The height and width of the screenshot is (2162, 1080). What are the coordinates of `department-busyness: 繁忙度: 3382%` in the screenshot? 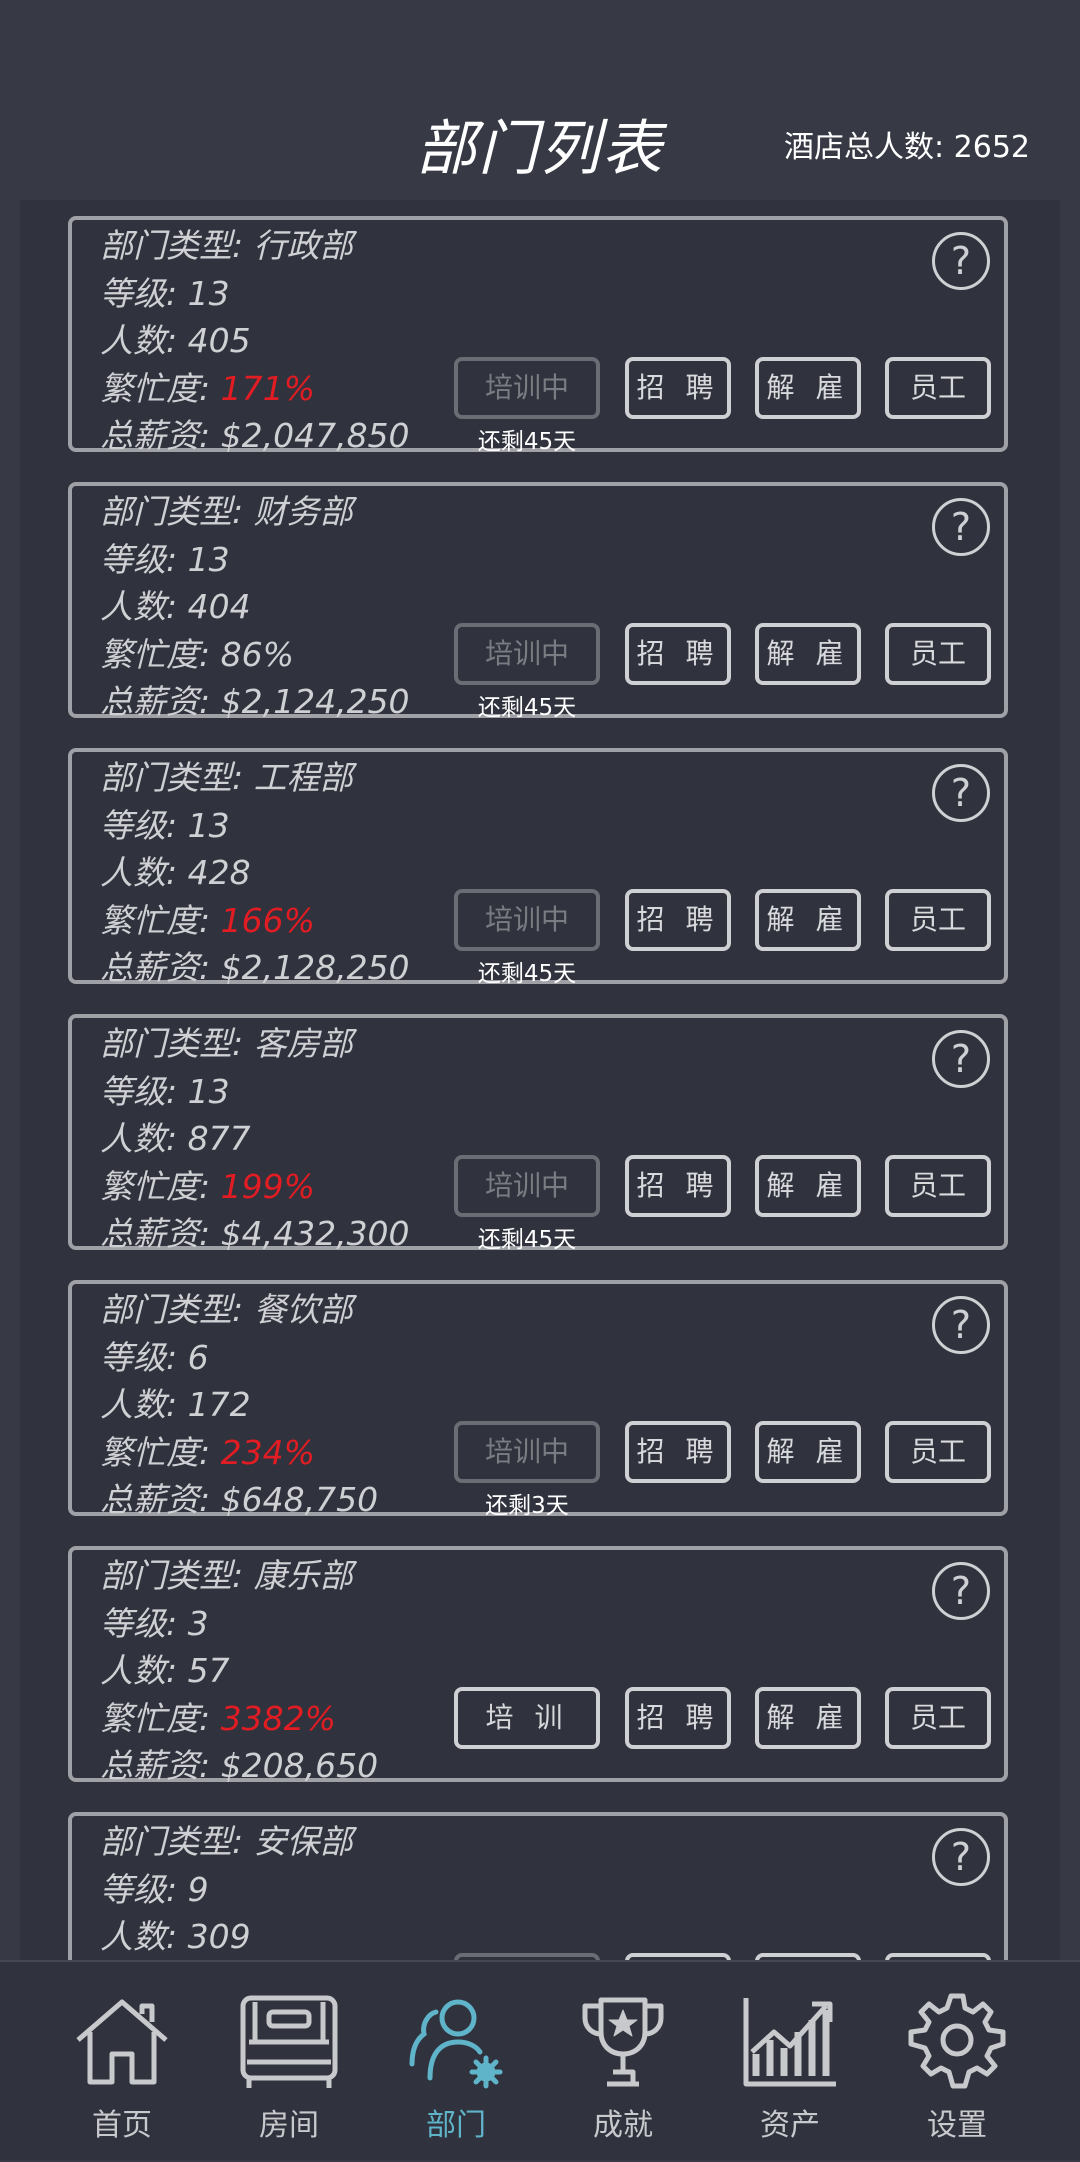 It's located at (239, 1719).